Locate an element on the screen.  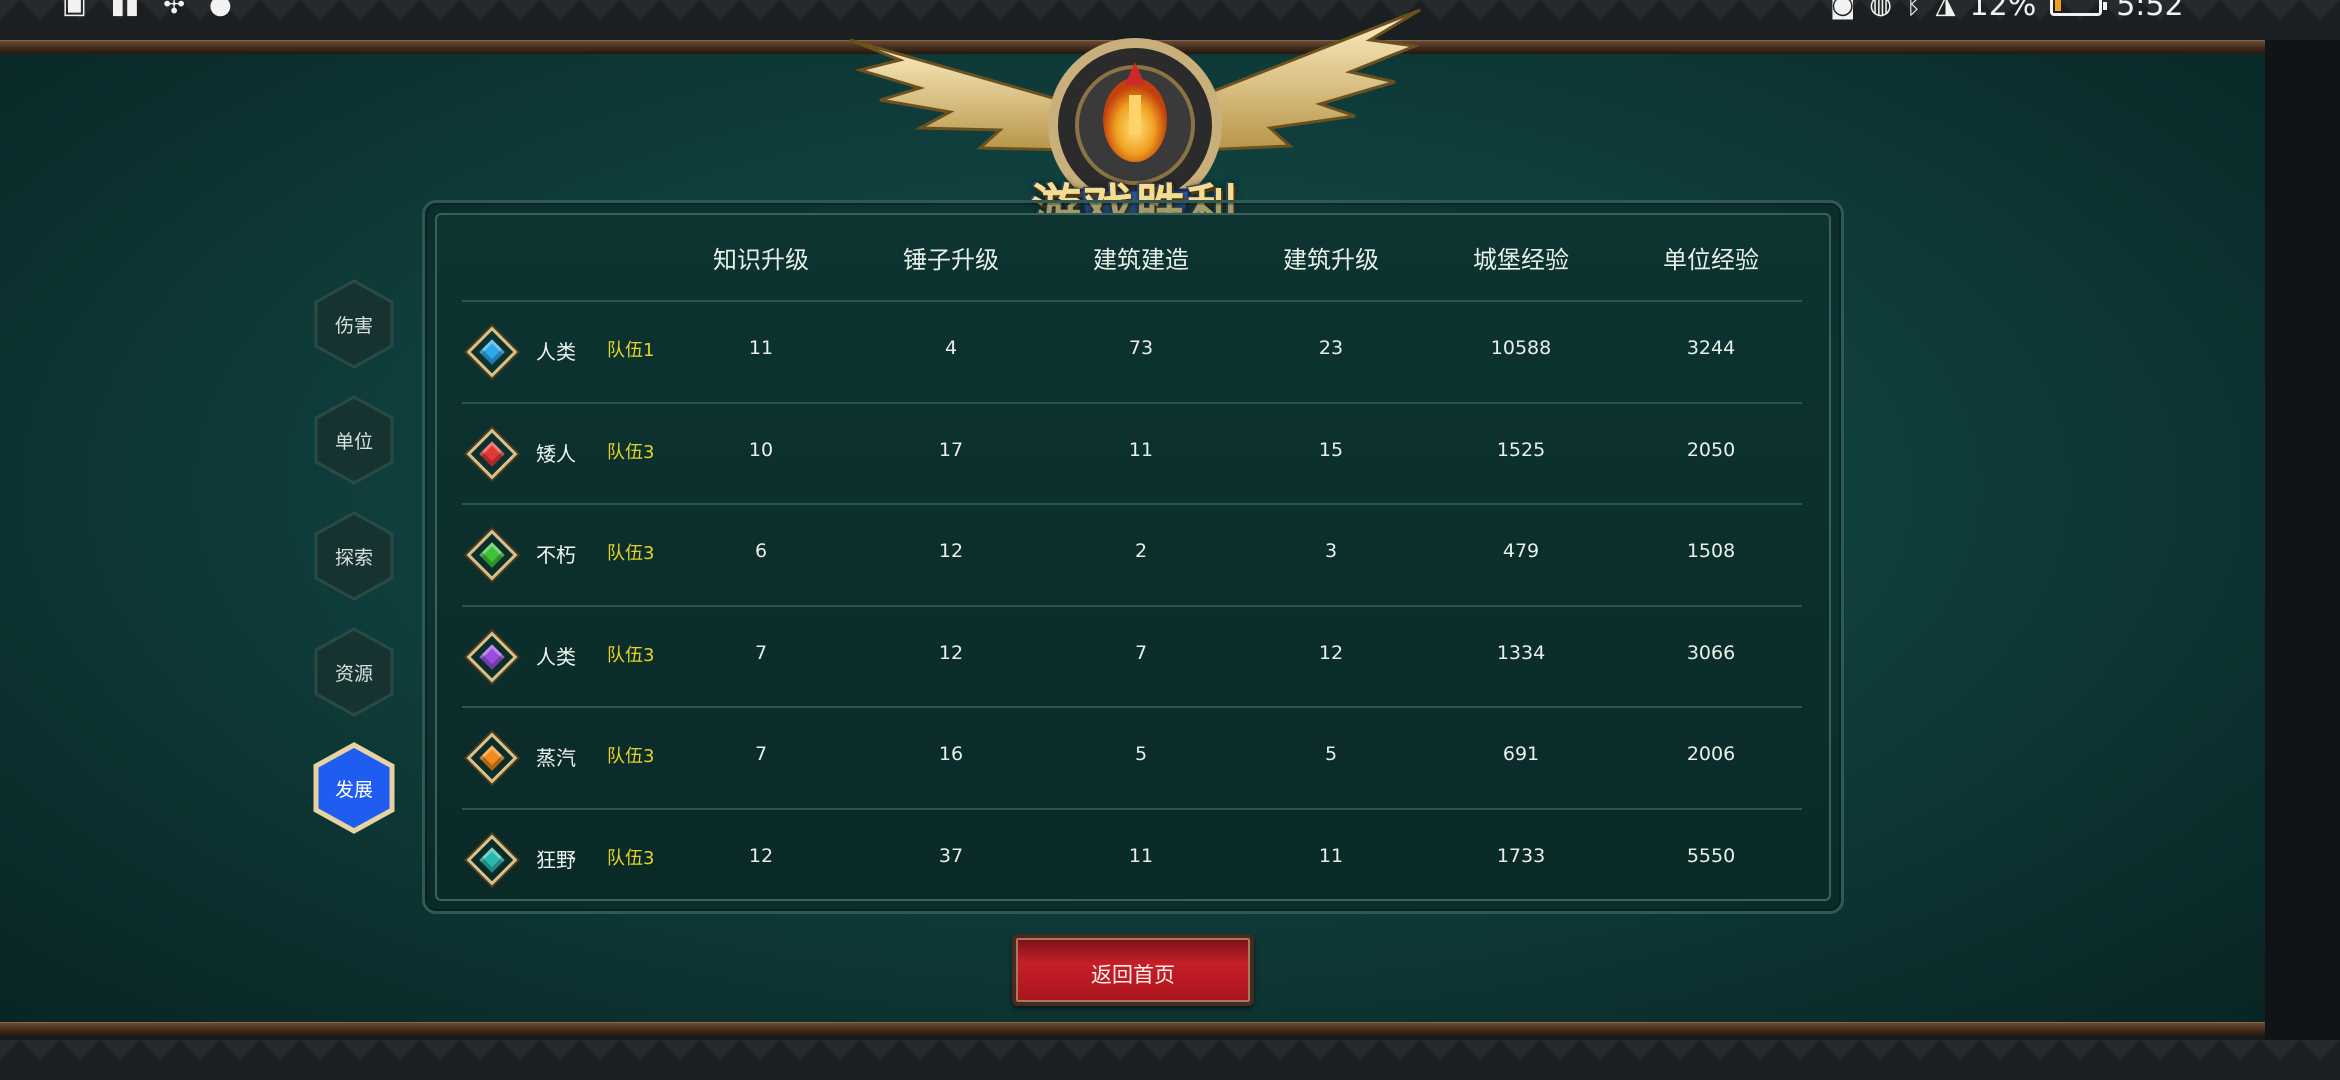
battery-percent: 12% is located at coordinates (2003, 11).